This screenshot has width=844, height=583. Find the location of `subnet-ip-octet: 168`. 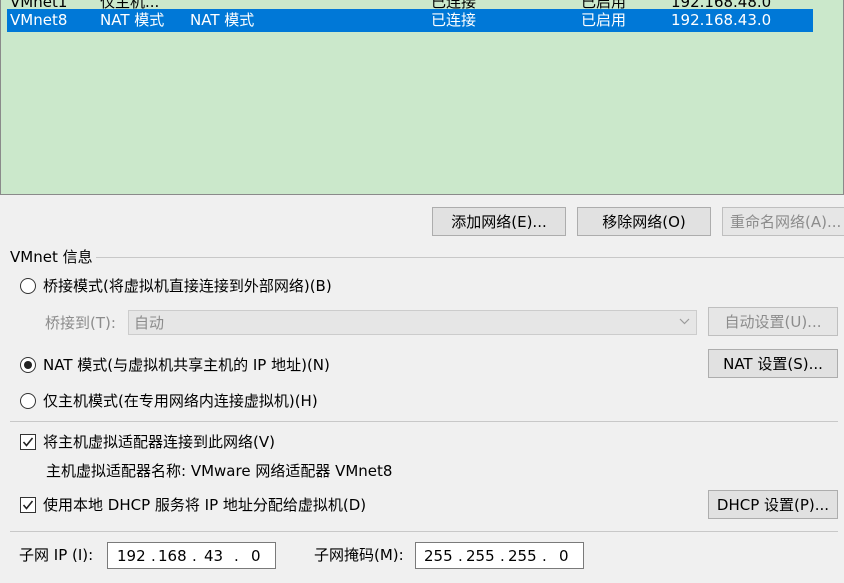

subnet-ip-octet: 168 is located at coordinates (172, 556).